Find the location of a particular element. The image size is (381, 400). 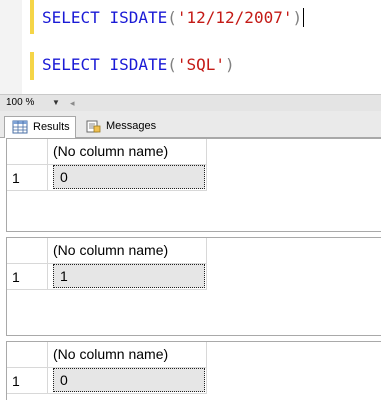

zoom-bar: 100 % ▼ ◂ is located at coordinates (190, 102).